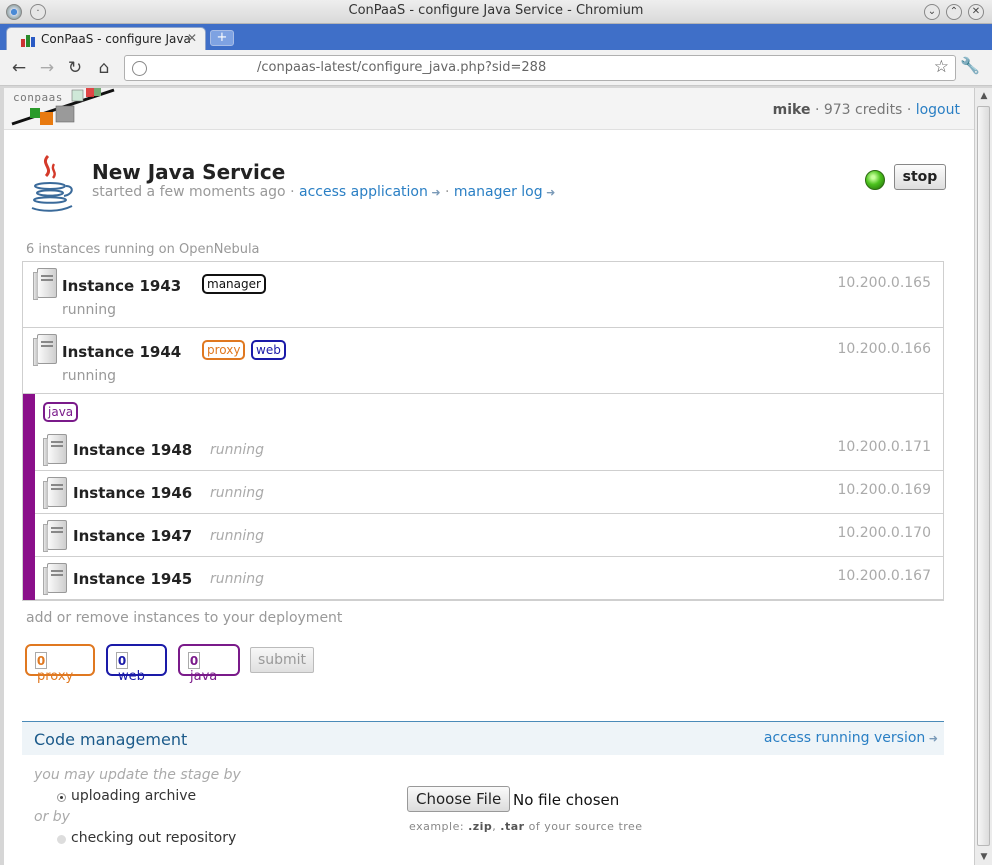 This screenshot has height=865, width=992. What do you see at coordinates (133, 493) in the screenshot?
I see `instance-name: Instance 1946` at bounding box center [133, 493].